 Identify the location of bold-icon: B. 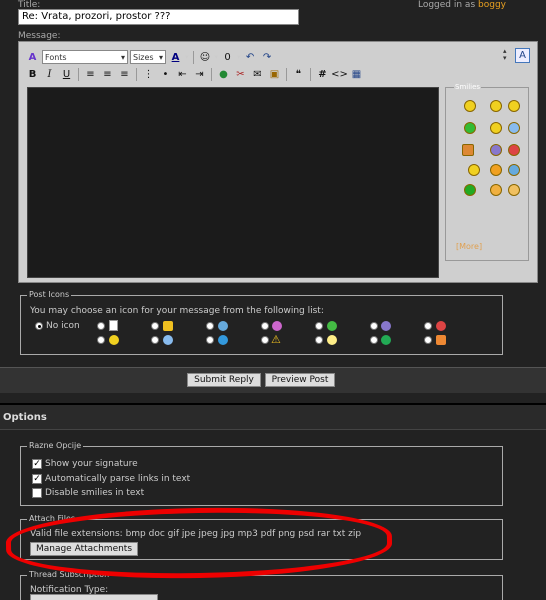
(32, 74).